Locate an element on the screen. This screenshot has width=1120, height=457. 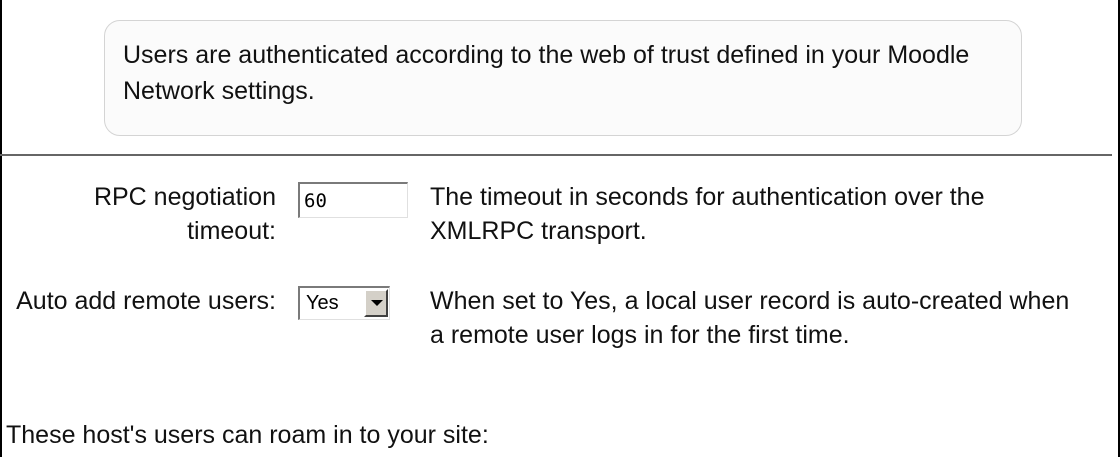
auto-add-users-select: Yes is located at coordinates (344, 303).